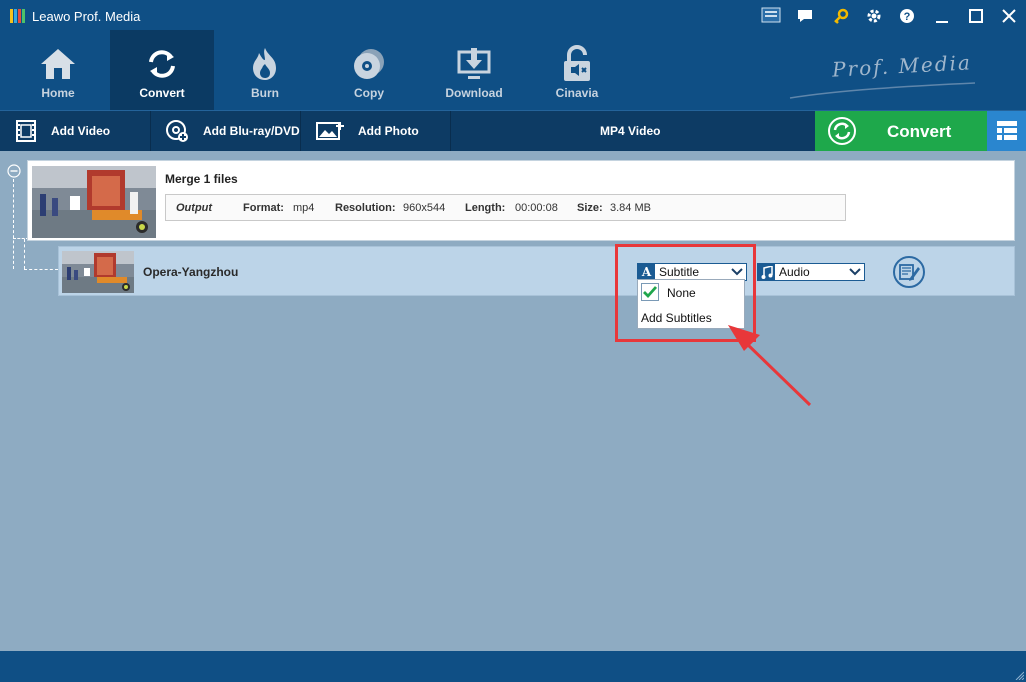  I want to click on convert-button: Convert, so click(901, 131).